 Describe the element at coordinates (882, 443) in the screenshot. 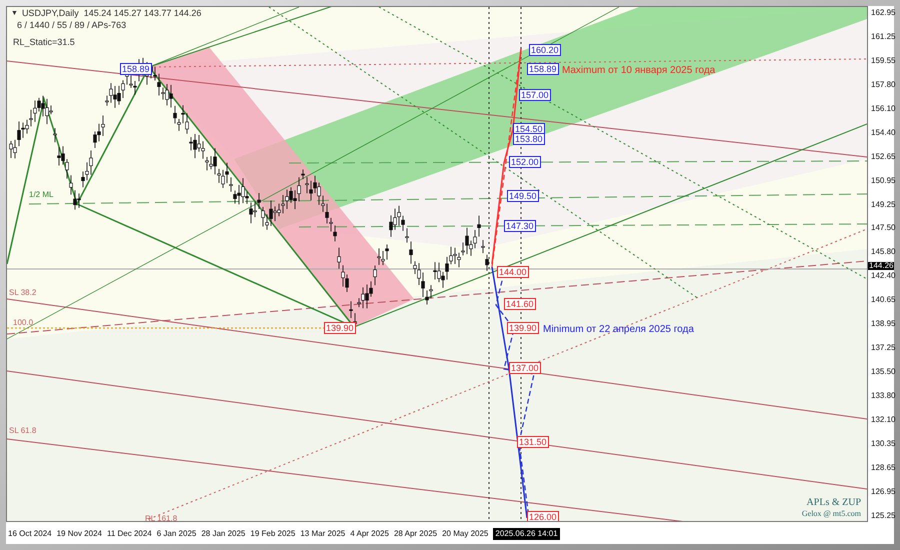

I see `price-tick-label: 130.35` at that location.